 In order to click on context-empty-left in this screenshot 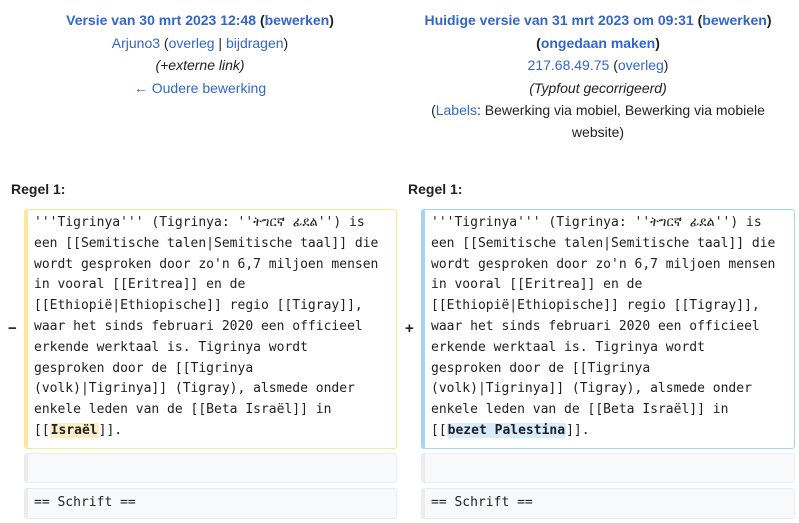, I will do `click(210, 468)`.